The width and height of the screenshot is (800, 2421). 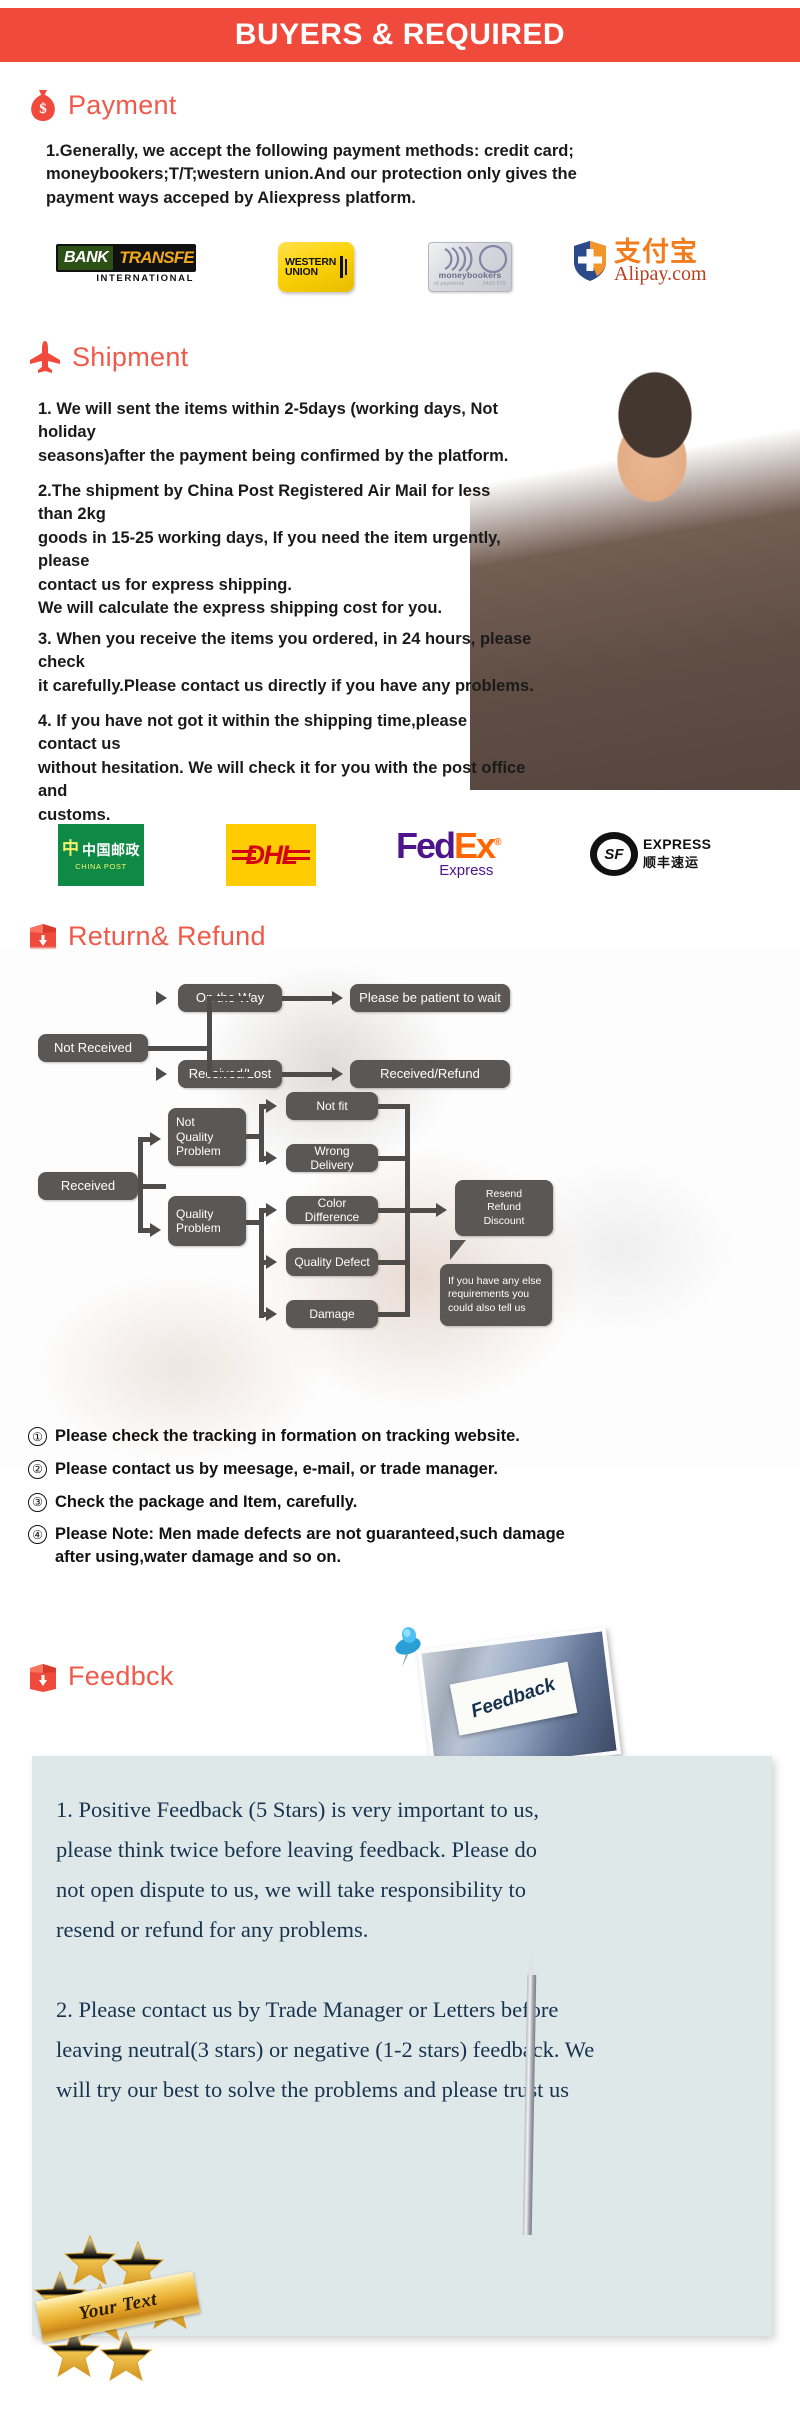 I want to click on flow-node-color-difference: Color Difference, so click(x=332, y=1210).